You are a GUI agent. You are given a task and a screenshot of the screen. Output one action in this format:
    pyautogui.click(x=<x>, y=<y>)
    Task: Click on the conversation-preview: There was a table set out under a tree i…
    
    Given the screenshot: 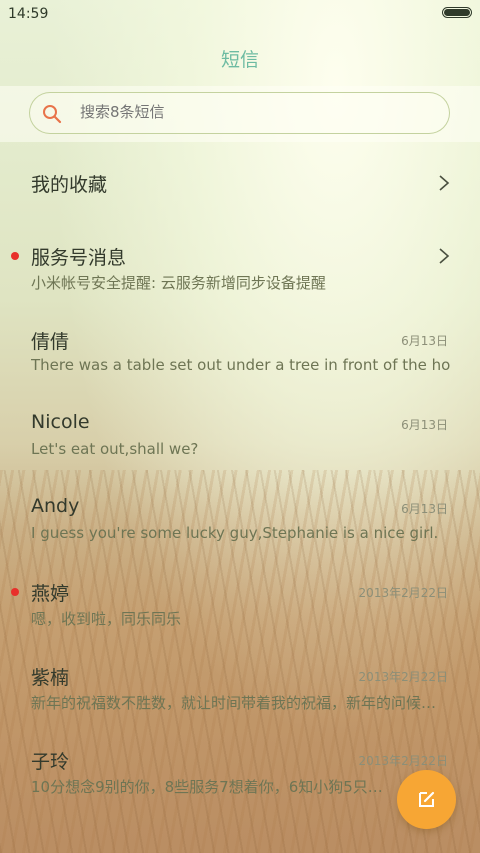 What is the action you would take?
    pyautogui.click(x=241, y=365)
    